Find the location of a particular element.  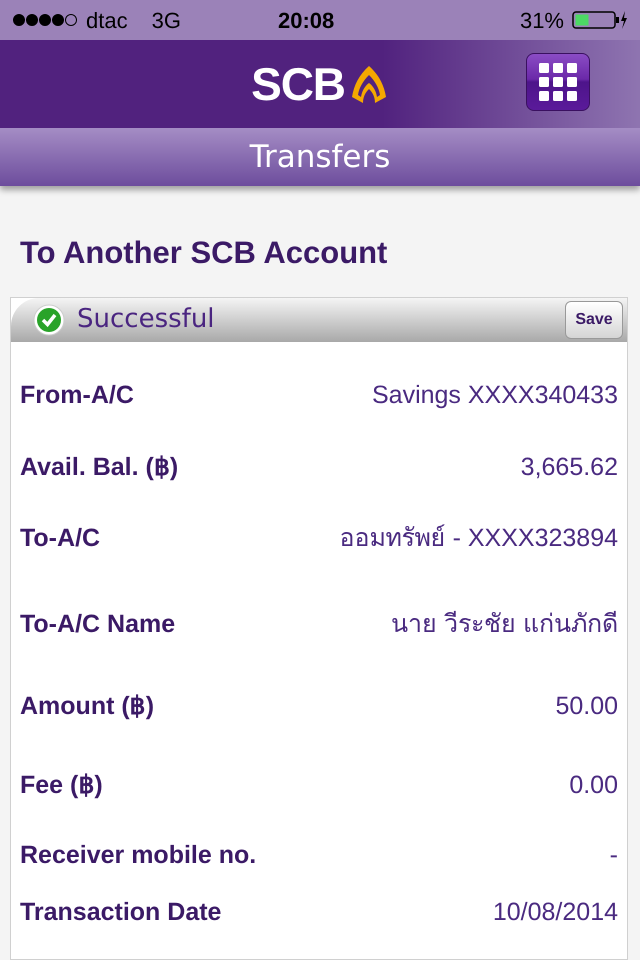

detail-label: Receiver mobile no. is located at coordinates (138, 855).